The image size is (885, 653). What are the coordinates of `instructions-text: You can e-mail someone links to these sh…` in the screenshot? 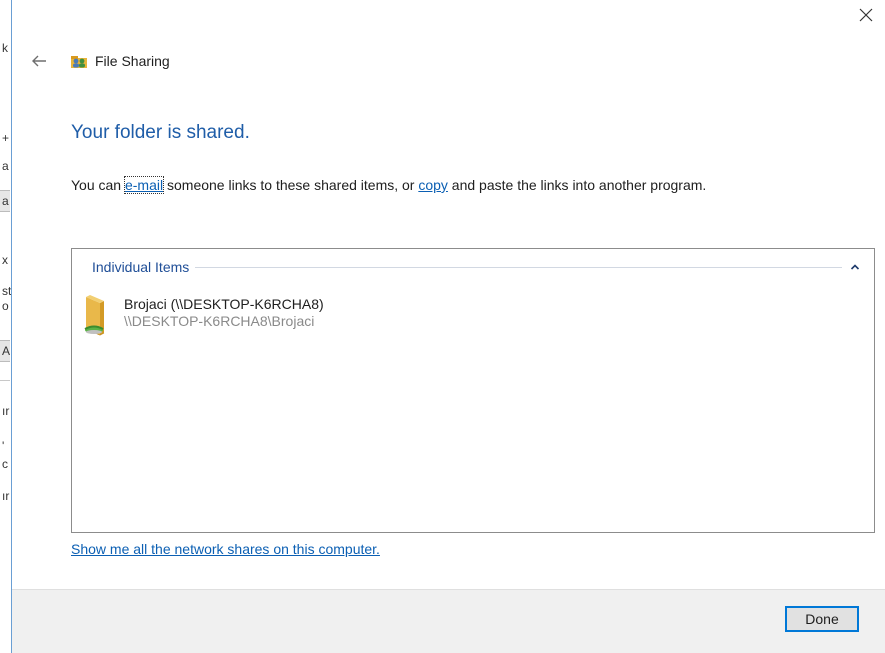 It's located at (389, 185).